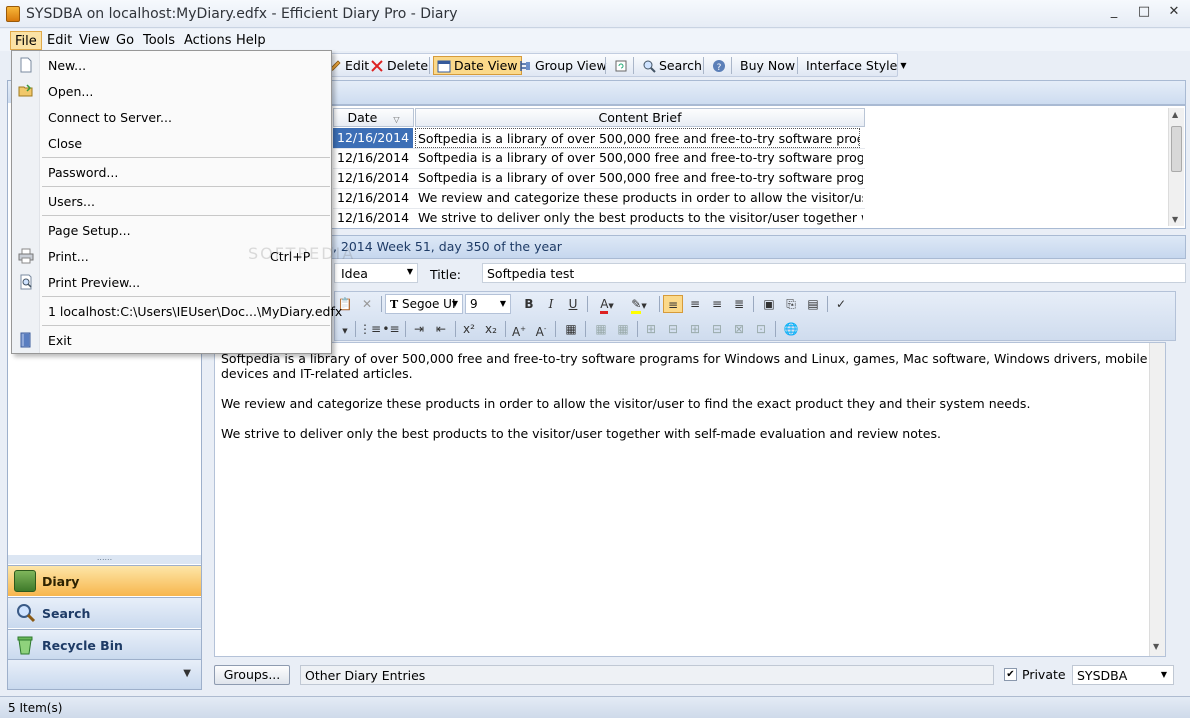 Image resolution: width=1190 pixels, height=718 pixels. Describe the element at coordinates (399, 65) in the screenshot. I see `delete-entry-button: Delete` at that location.